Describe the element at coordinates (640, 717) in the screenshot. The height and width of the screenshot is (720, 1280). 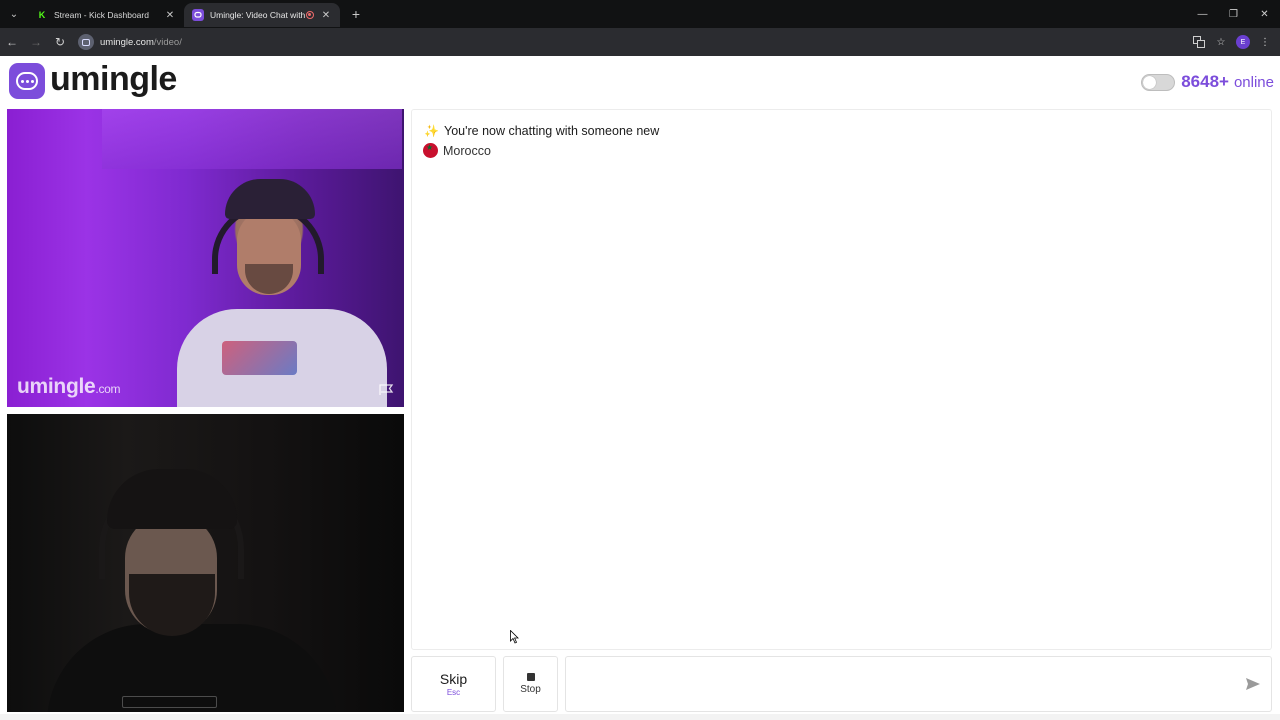
I see `page-bottom-edge` at that location.